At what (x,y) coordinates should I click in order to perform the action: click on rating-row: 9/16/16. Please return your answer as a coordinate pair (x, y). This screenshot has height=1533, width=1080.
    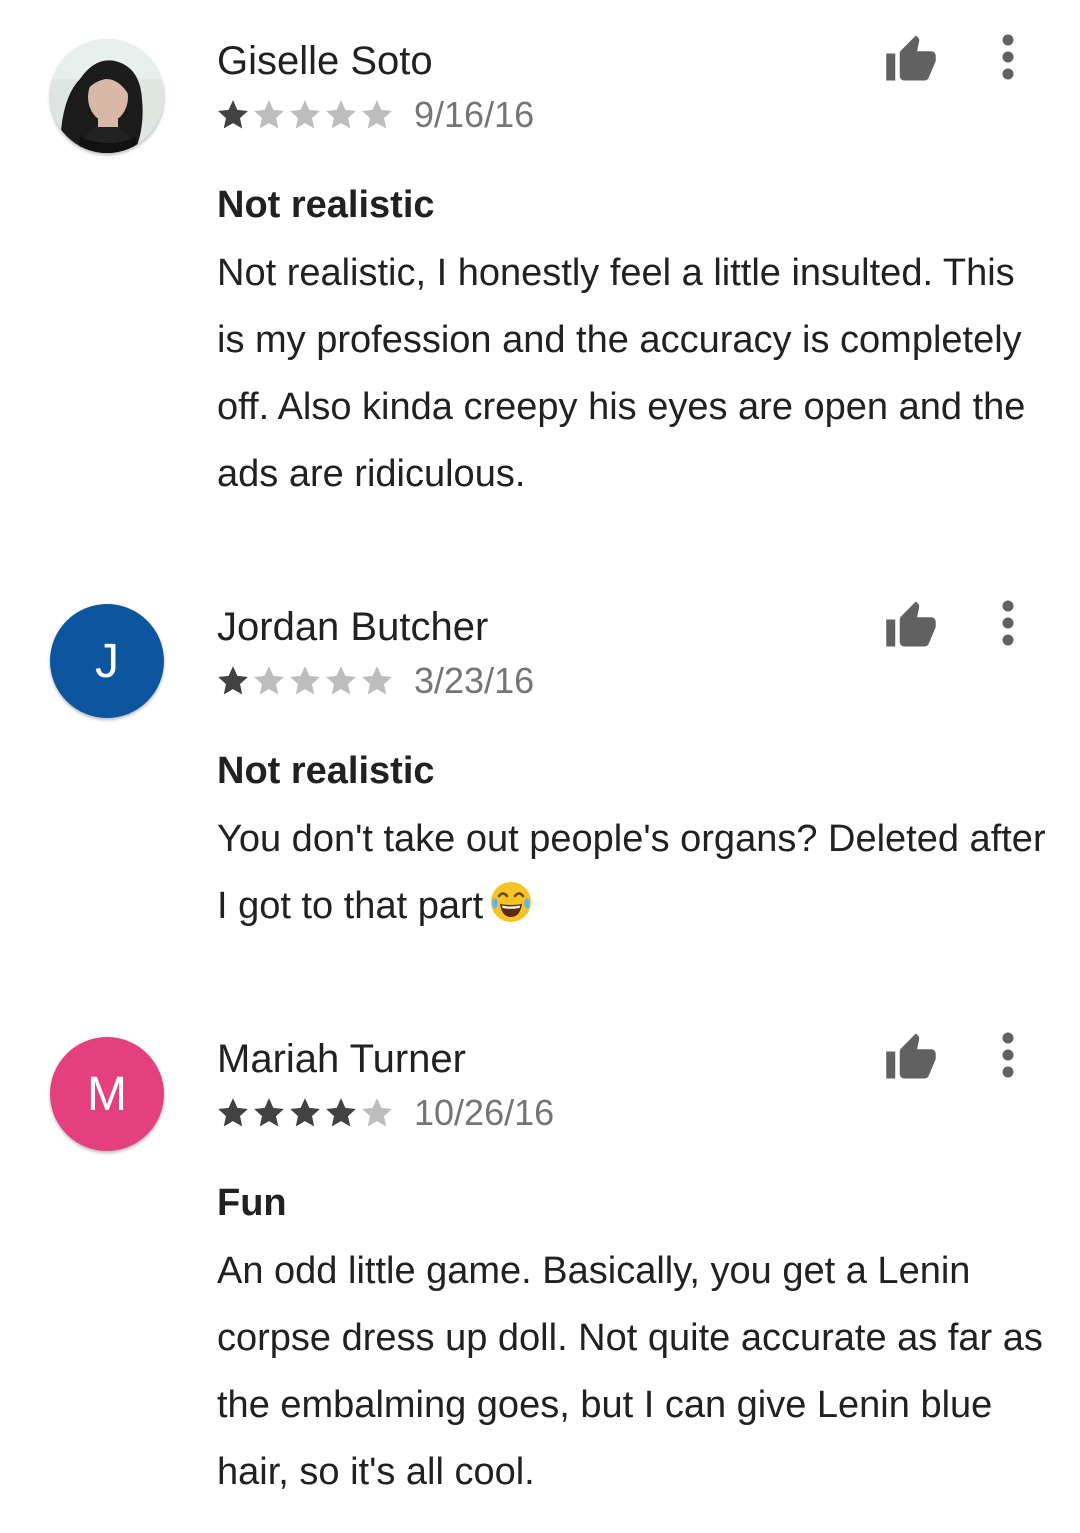
    Looking at the image, I should click on (375, 115).